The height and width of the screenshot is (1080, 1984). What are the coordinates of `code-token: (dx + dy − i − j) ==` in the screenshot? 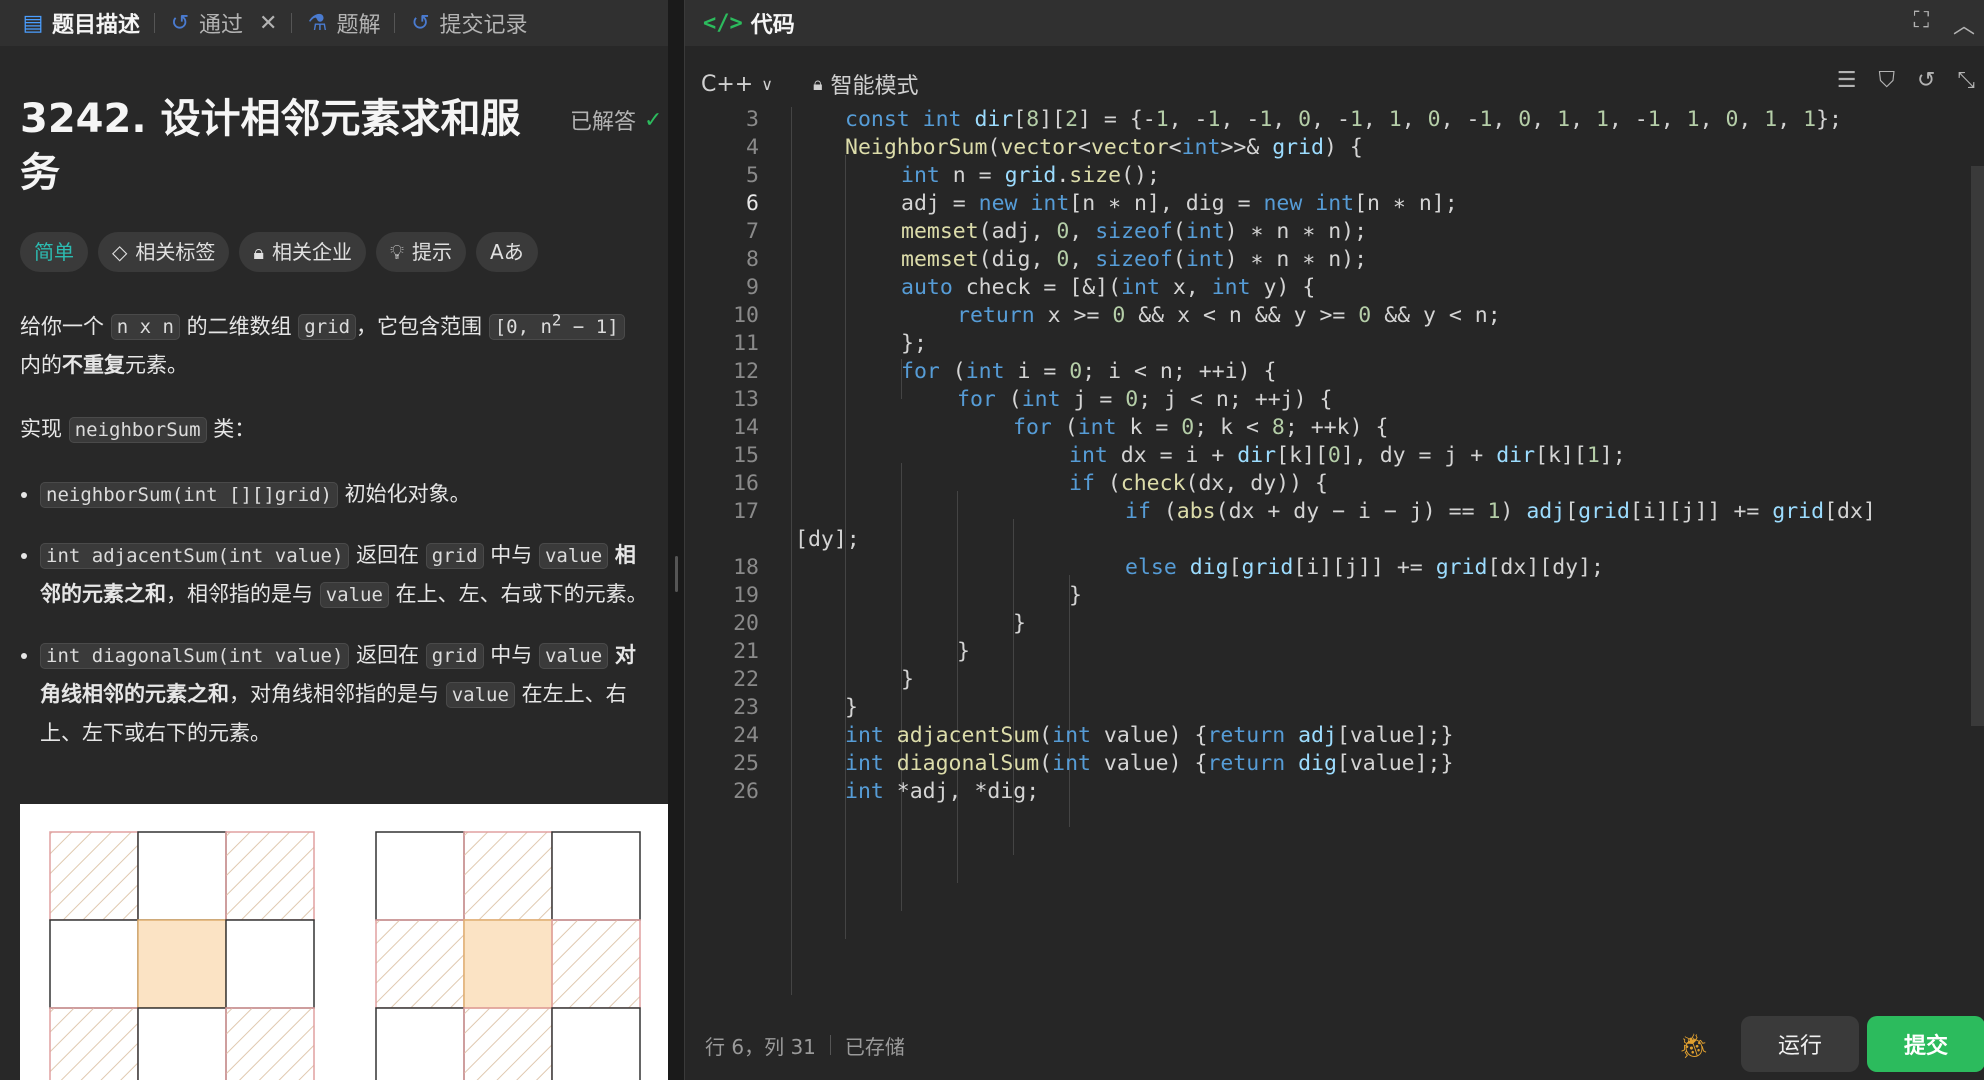 It's located at (1351, 511).